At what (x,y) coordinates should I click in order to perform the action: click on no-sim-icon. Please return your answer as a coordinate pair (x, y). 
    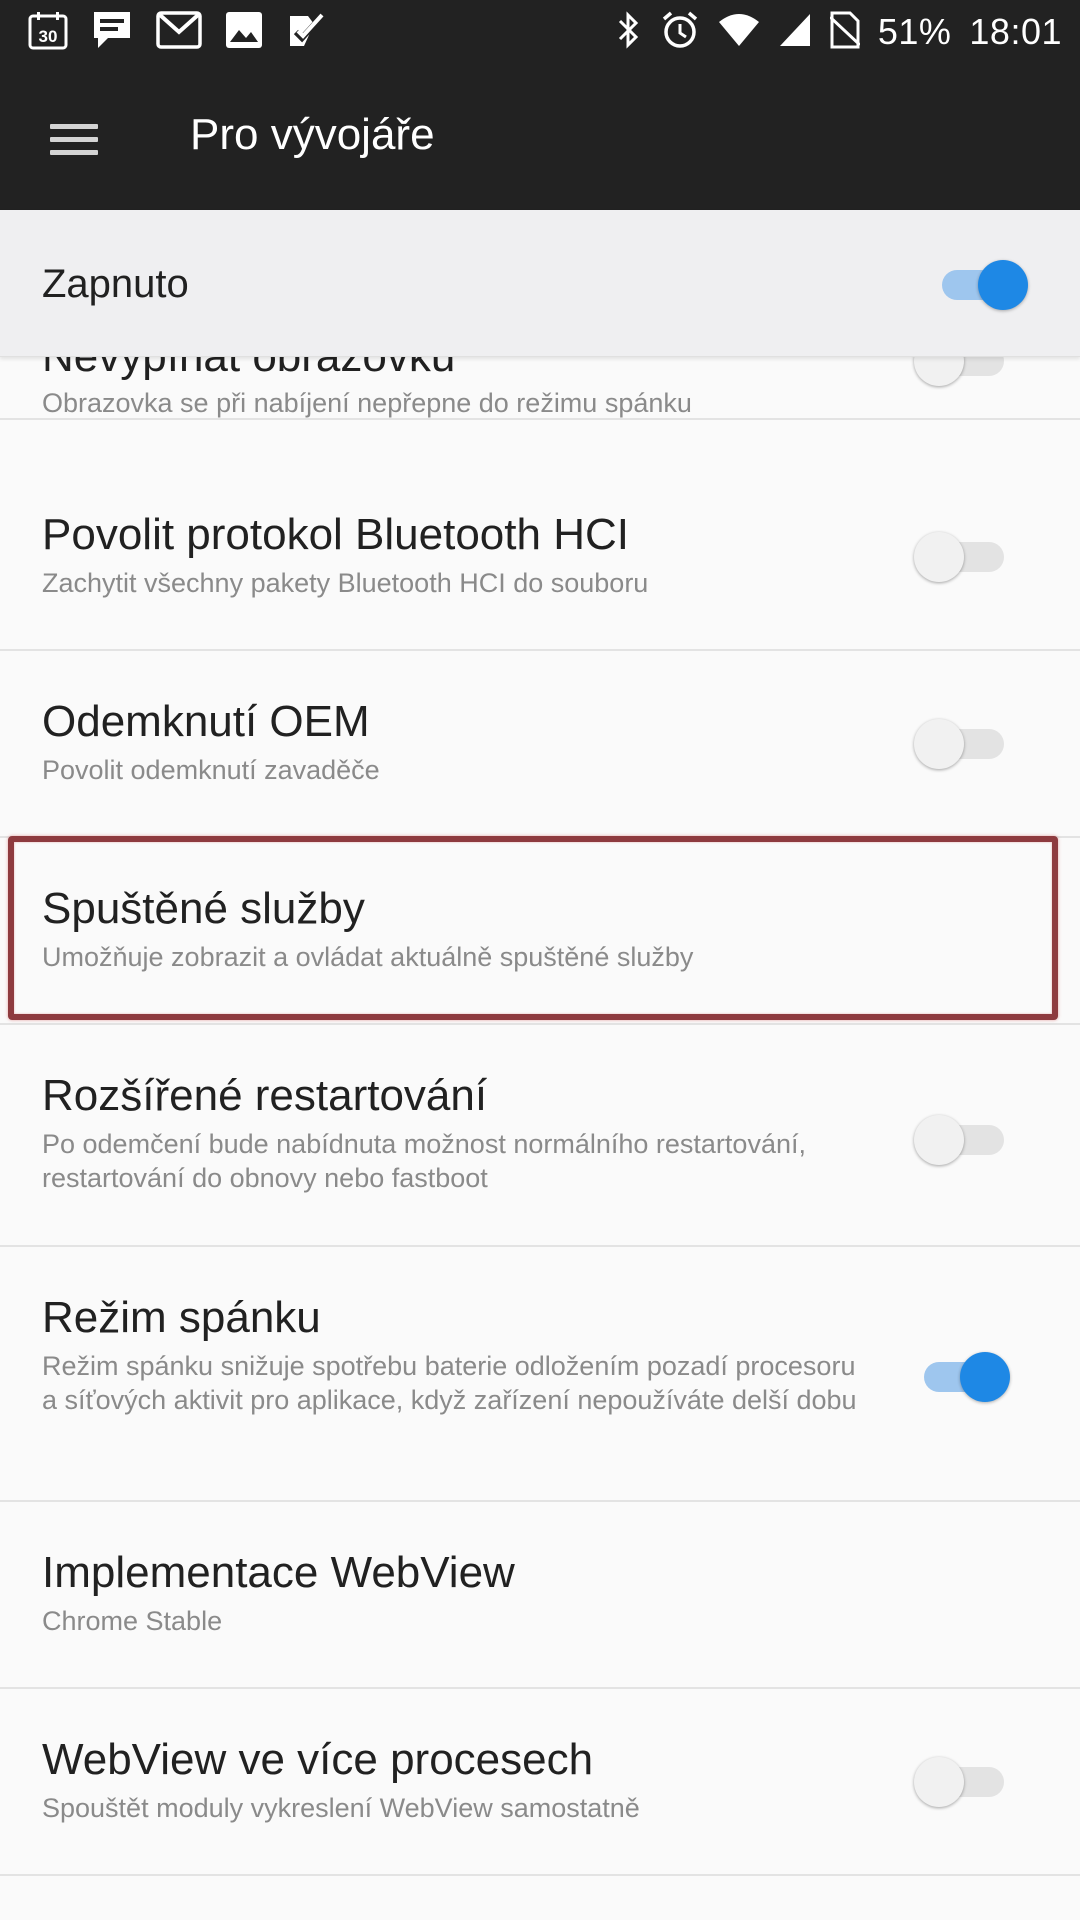
    Looking at the image, I should click on (844, 32).